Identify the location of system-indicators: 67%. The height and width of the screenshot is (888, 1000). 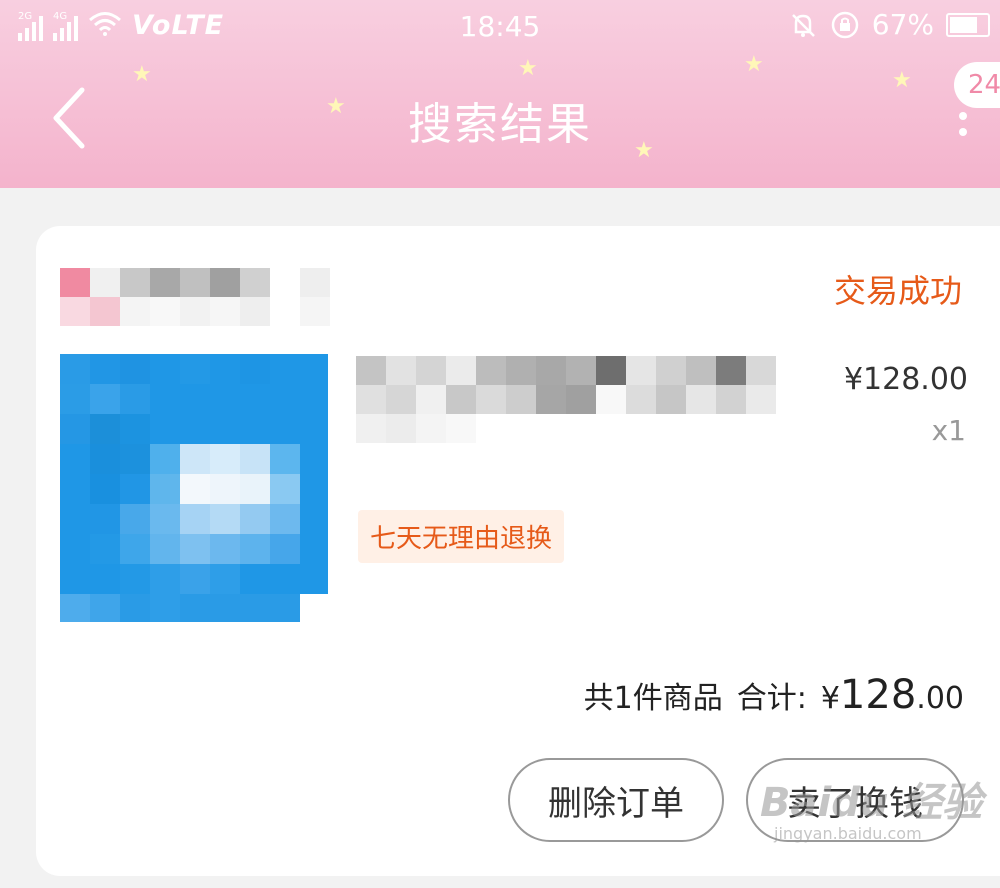
(889, 24).